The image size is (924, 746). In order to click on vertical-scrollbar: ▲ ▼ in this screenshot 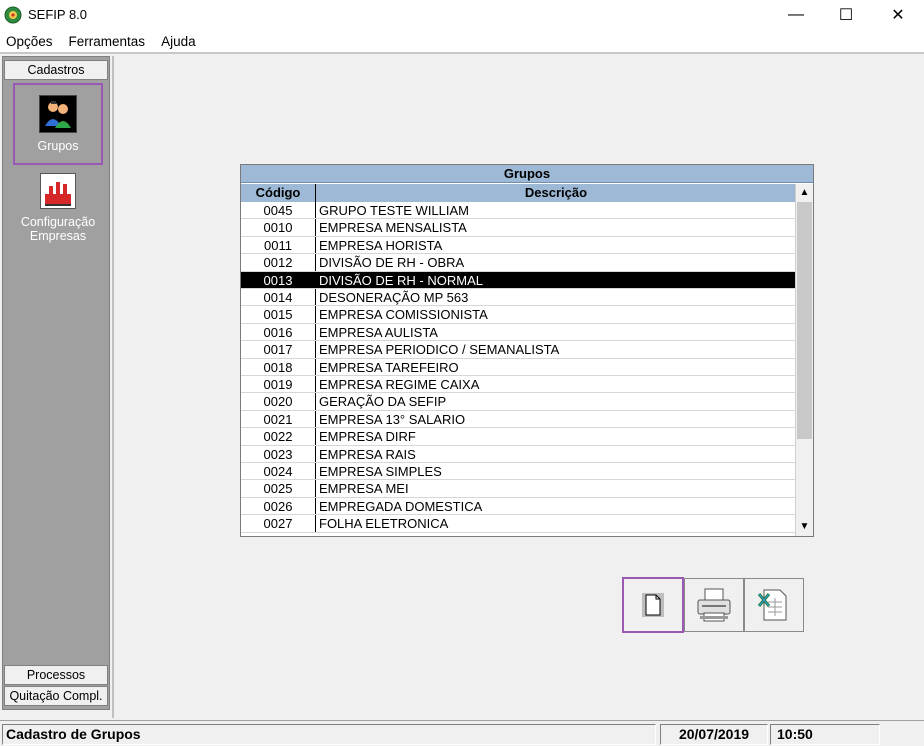, I will do `click(804, 360)`.